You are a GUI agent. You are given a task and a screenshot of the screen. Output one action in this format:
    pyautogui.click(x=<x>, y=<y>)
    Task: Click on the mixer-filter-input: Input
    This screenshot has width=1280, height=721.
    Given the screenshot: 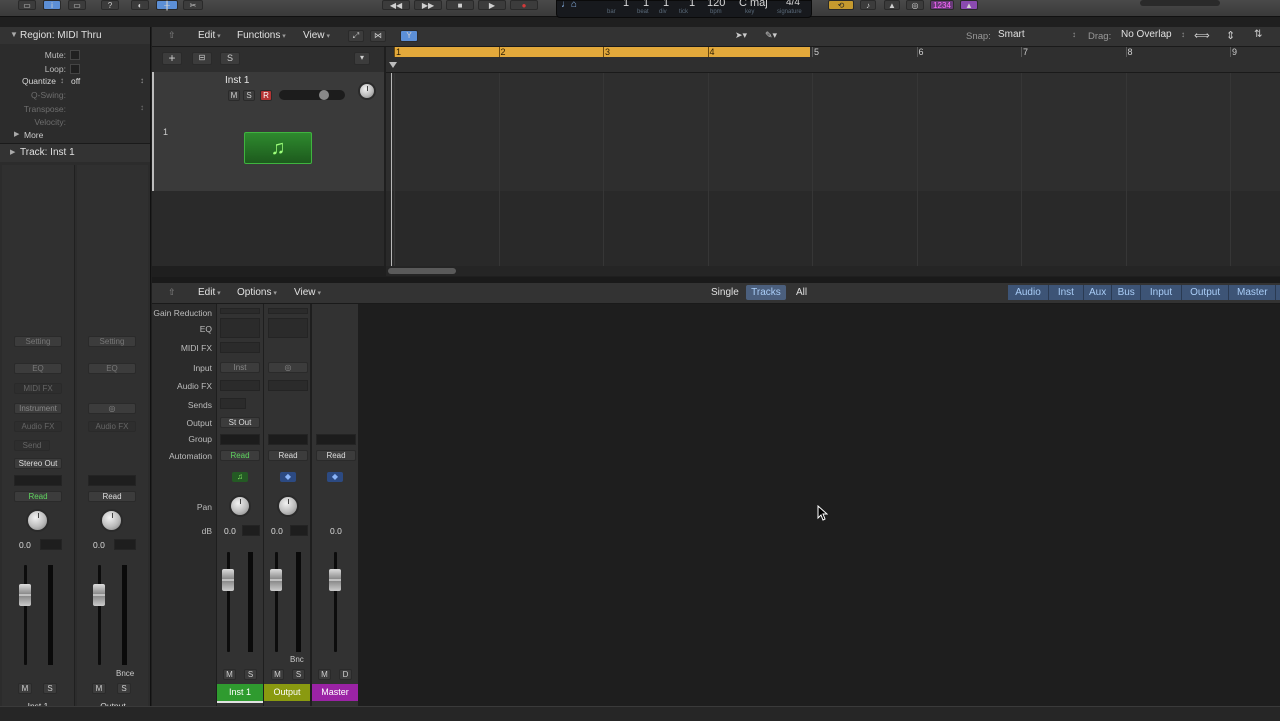 What is the action you would take?
    pyautogui.click(x=1161, y=292)
    